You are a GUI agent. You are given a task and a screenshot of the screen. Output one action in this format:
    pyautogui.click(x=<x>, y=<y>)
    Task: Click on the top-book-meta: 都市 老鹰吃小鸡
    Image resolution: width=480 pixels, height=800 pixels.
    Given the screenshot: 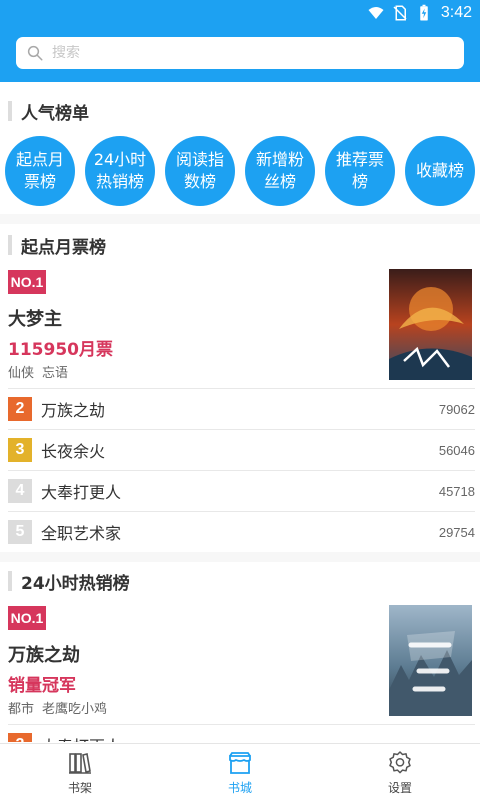 What is the action you would take?
    pyautogui.click(x=57, y=707)
    